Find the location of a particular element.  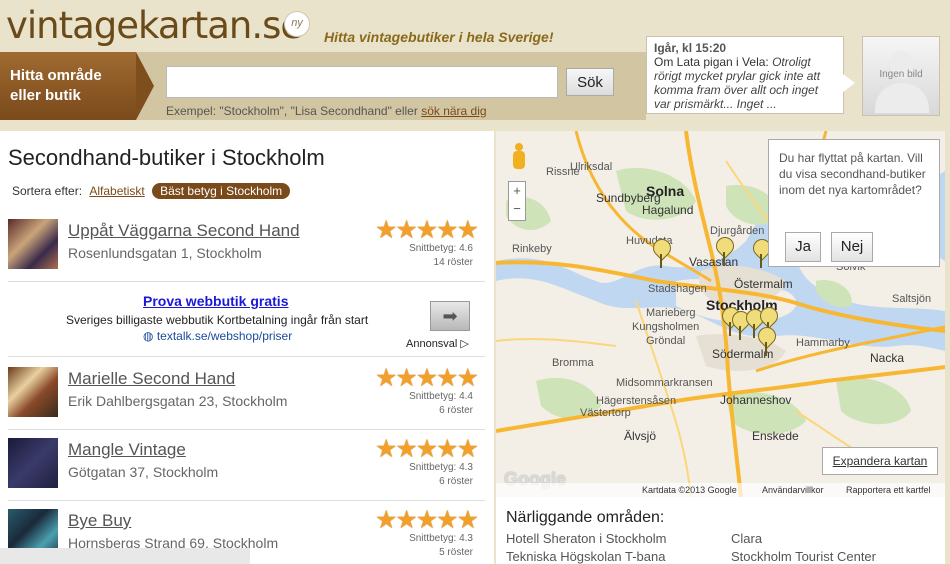

map-label: Johanneshov is located at coordinates (756, 400).